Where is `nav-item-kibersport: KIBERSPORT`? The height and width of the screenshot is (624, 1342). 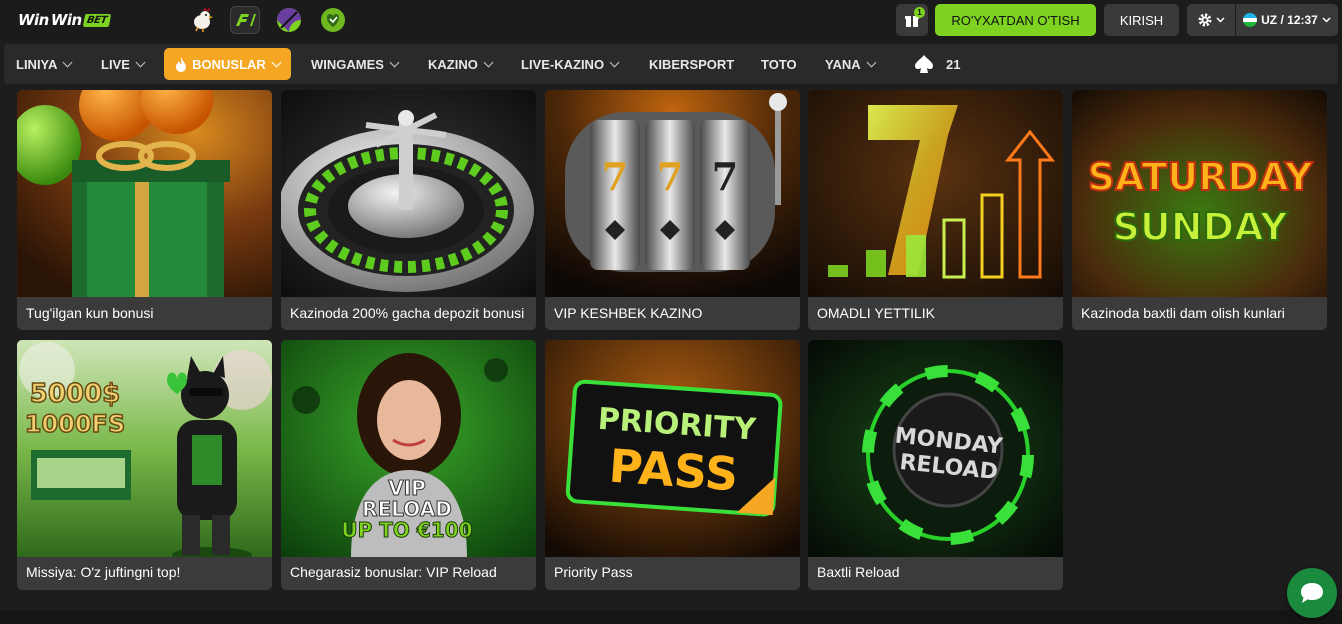
nav-item-kibersport: KIBERSPORT is located at coordinates (691, 64).